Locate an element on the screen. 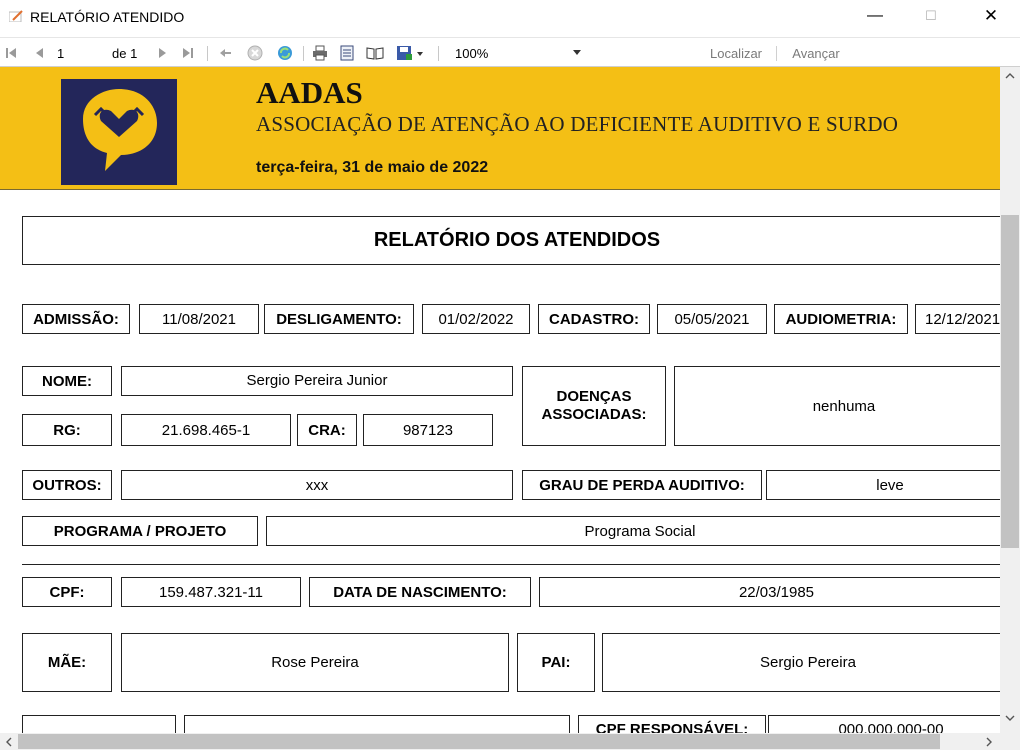 Image resolution: width=1020 pixels, height=750 pixels. vertical-scrollbar is located at coordinates (1010, 400).